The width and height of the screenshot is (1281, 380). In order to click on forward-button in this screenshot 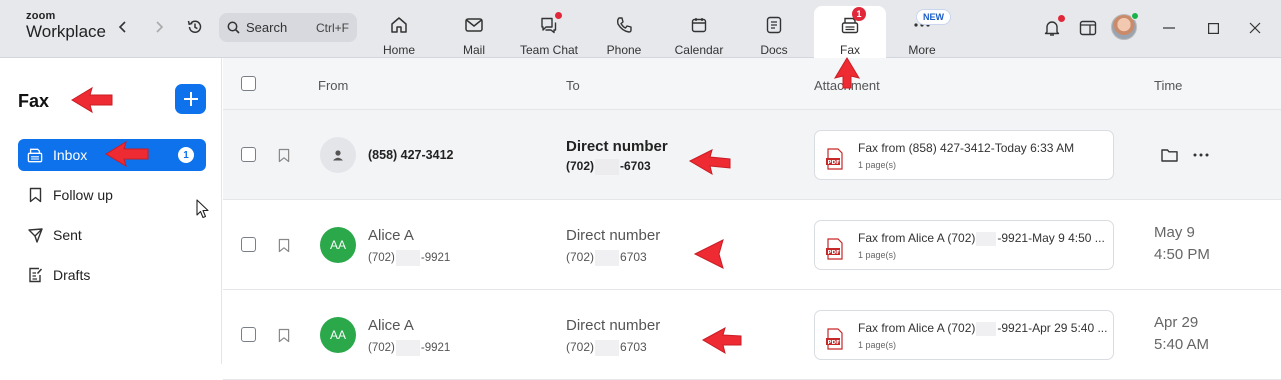, I will do `click(159, 27)`.